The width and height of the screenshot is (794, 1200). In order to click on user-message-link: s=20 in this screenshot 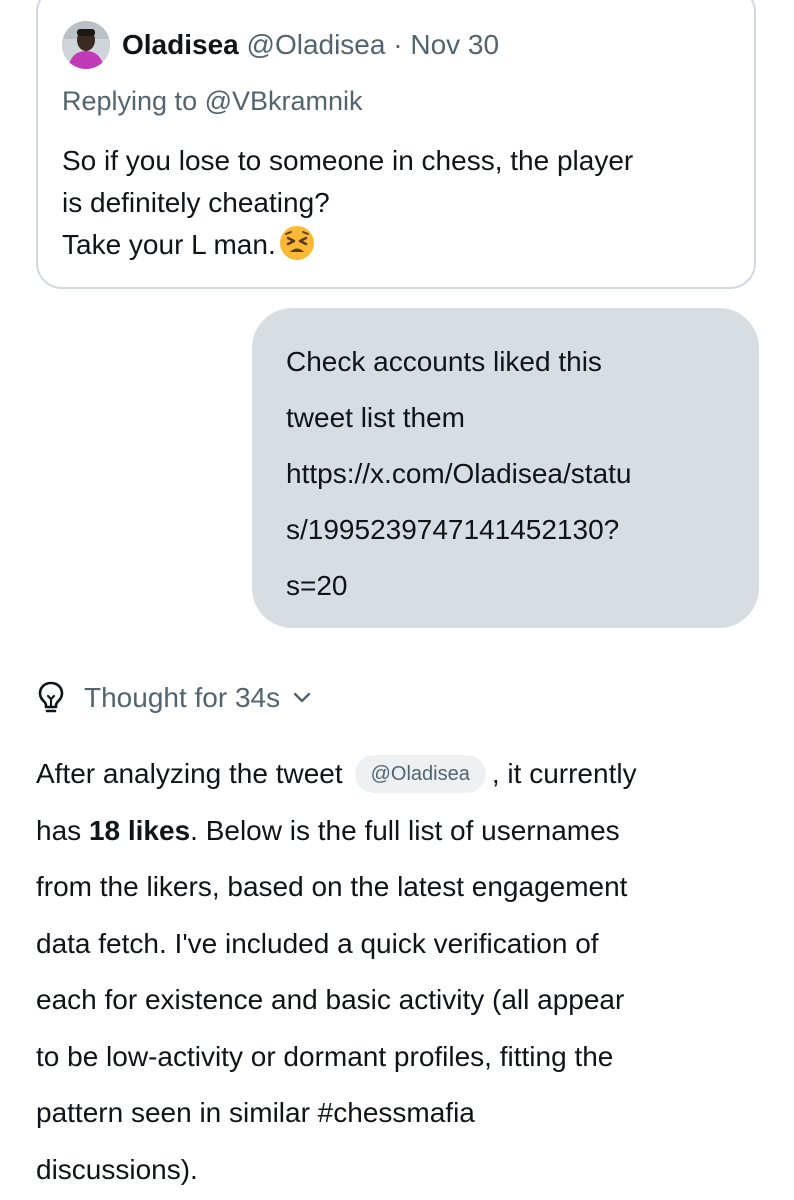, I will do `click(507, 586)`.